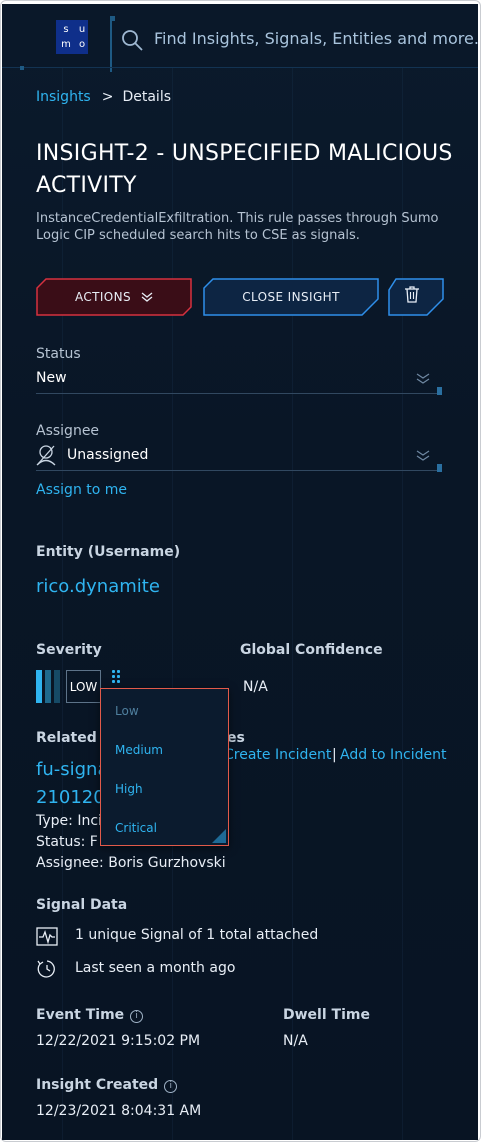  Describe the element at coordinates (63, 97) in the screenshot. I see `breadcrumb-insights-link: Insights` at that location.